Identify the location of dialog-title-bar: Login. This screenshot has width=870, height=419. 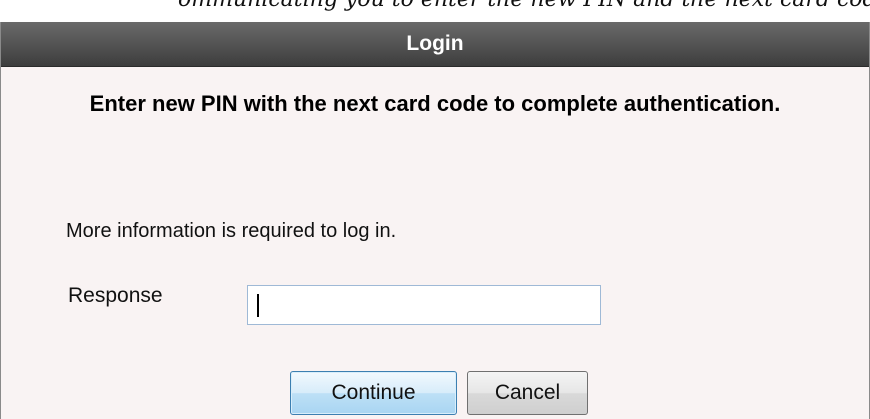
(435, 44).